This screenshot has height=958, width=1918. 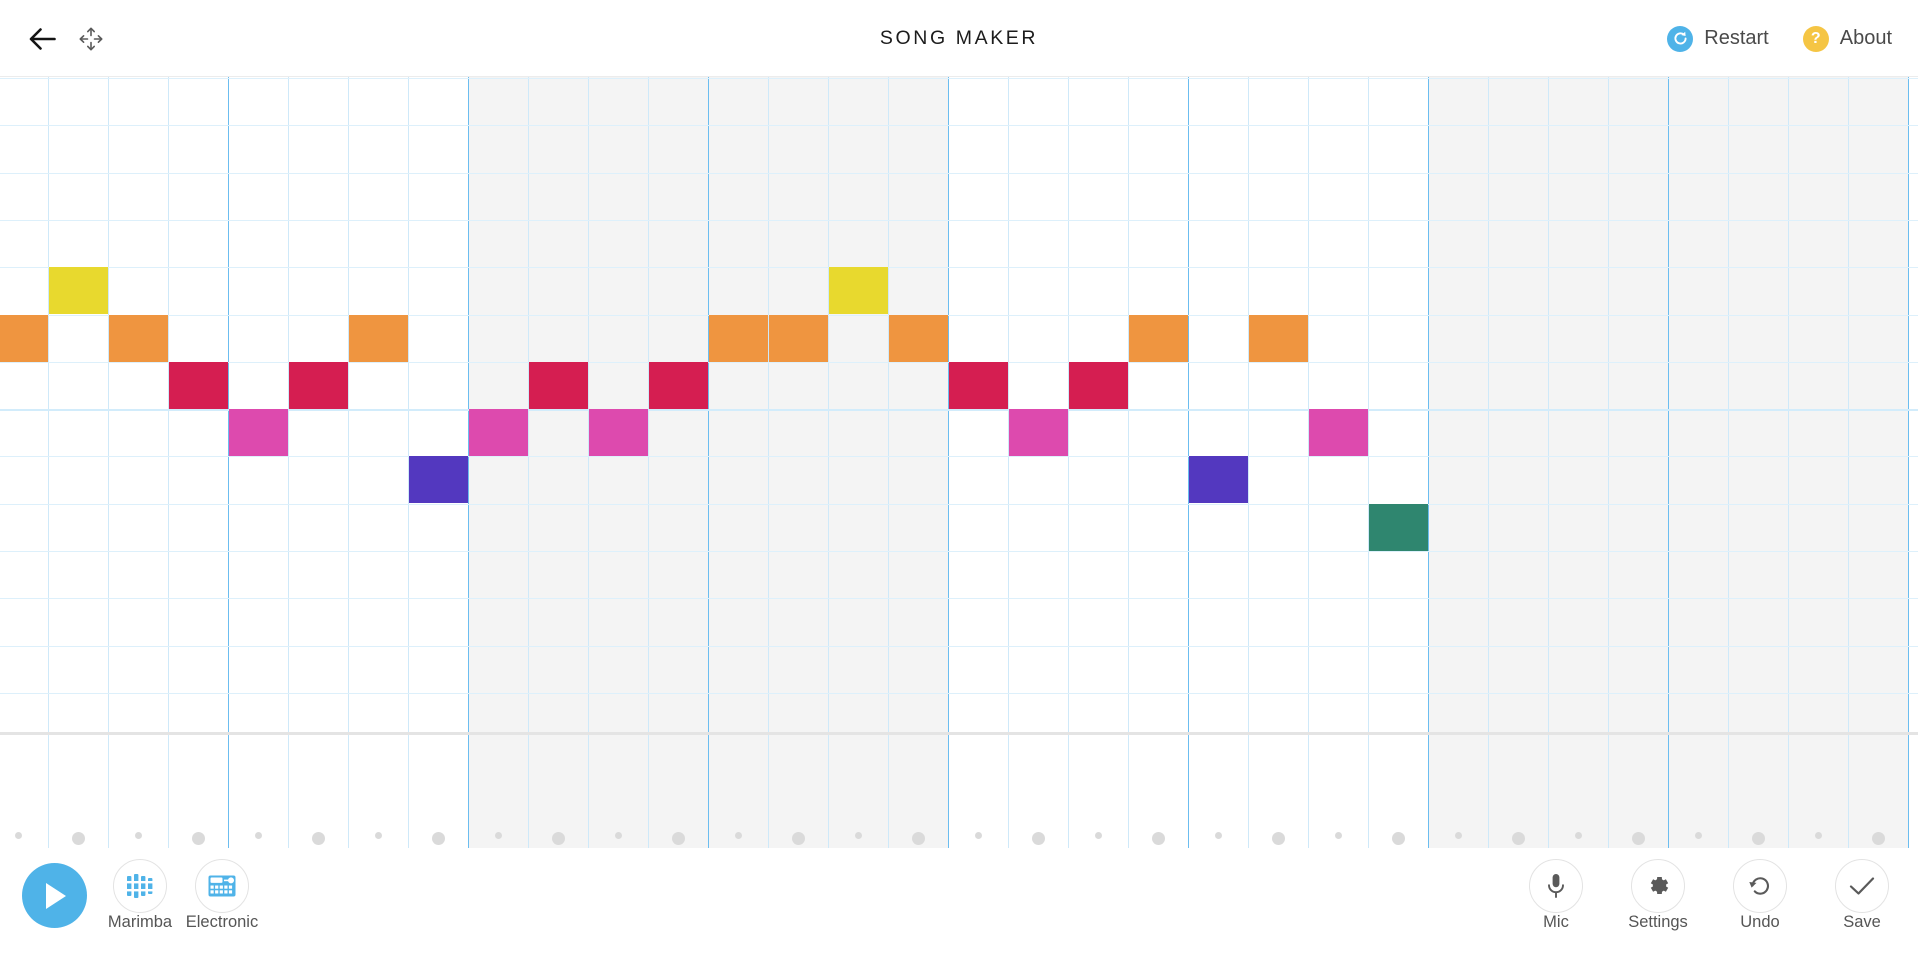 What do you see at coordinates (1865, 38) in the screenshot?
I see `about-label: About` at bounding box center [1865, 38].